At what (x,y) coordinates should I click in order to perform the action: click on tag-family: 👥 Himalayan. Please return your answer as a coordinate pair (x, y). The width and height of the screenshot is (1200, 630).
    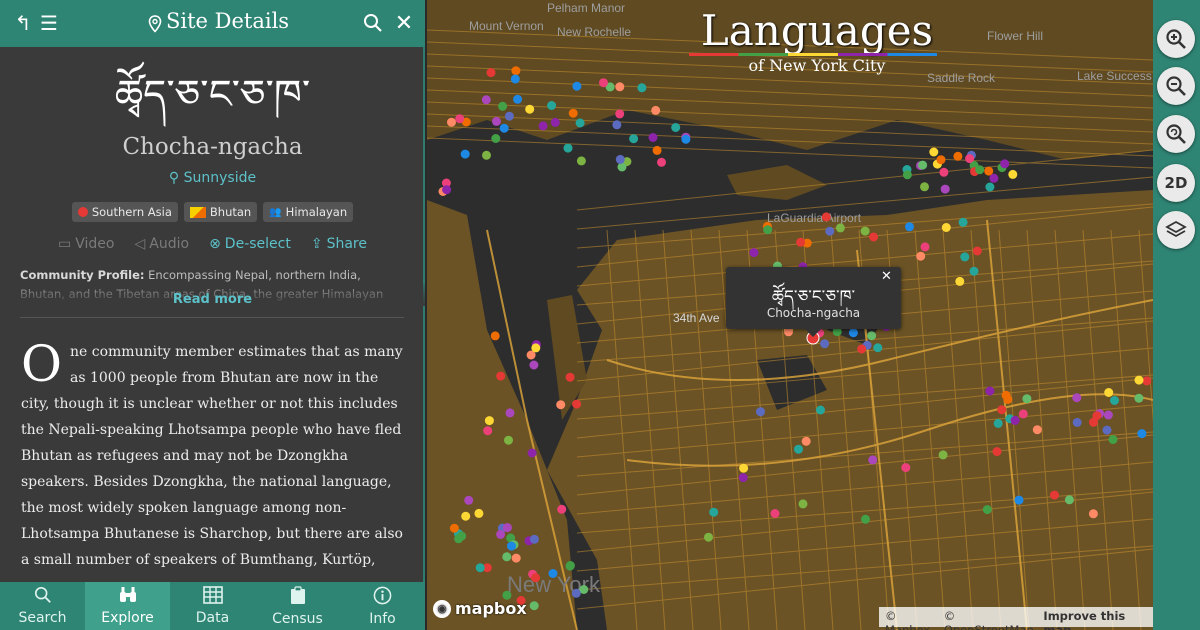
    Looking at the image, I should click on (308, 212).